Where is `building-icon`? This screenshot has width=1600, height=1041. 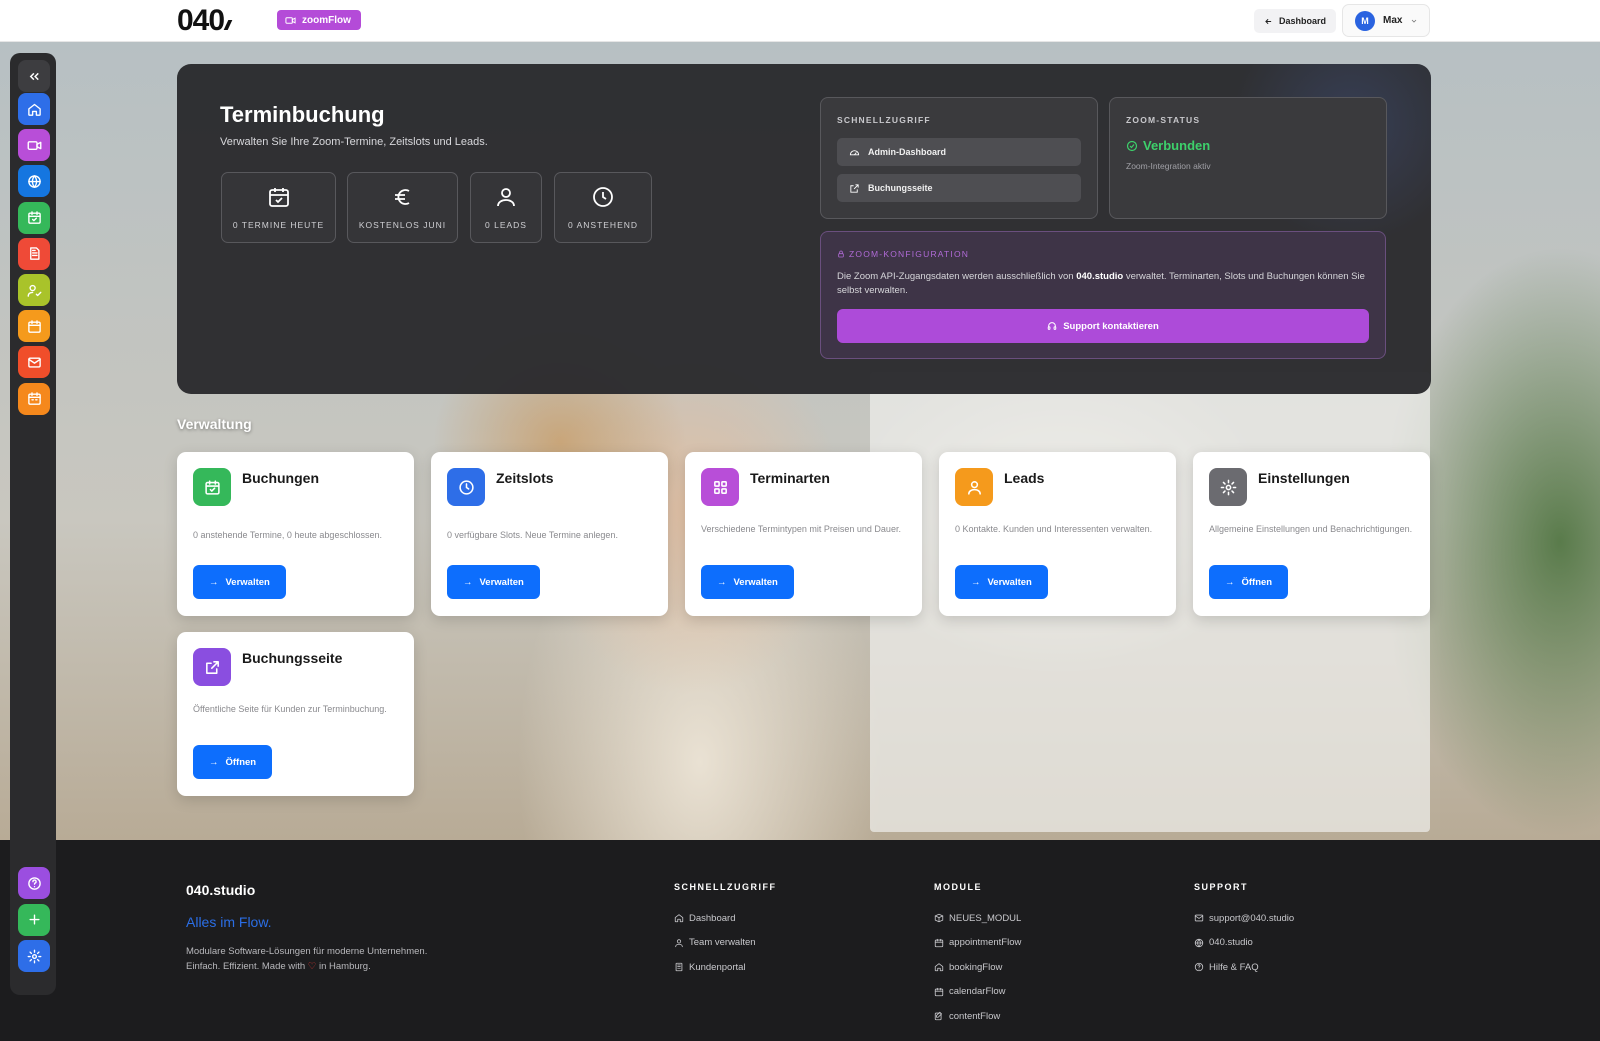
building-icon is located at coordinates (679, 967).